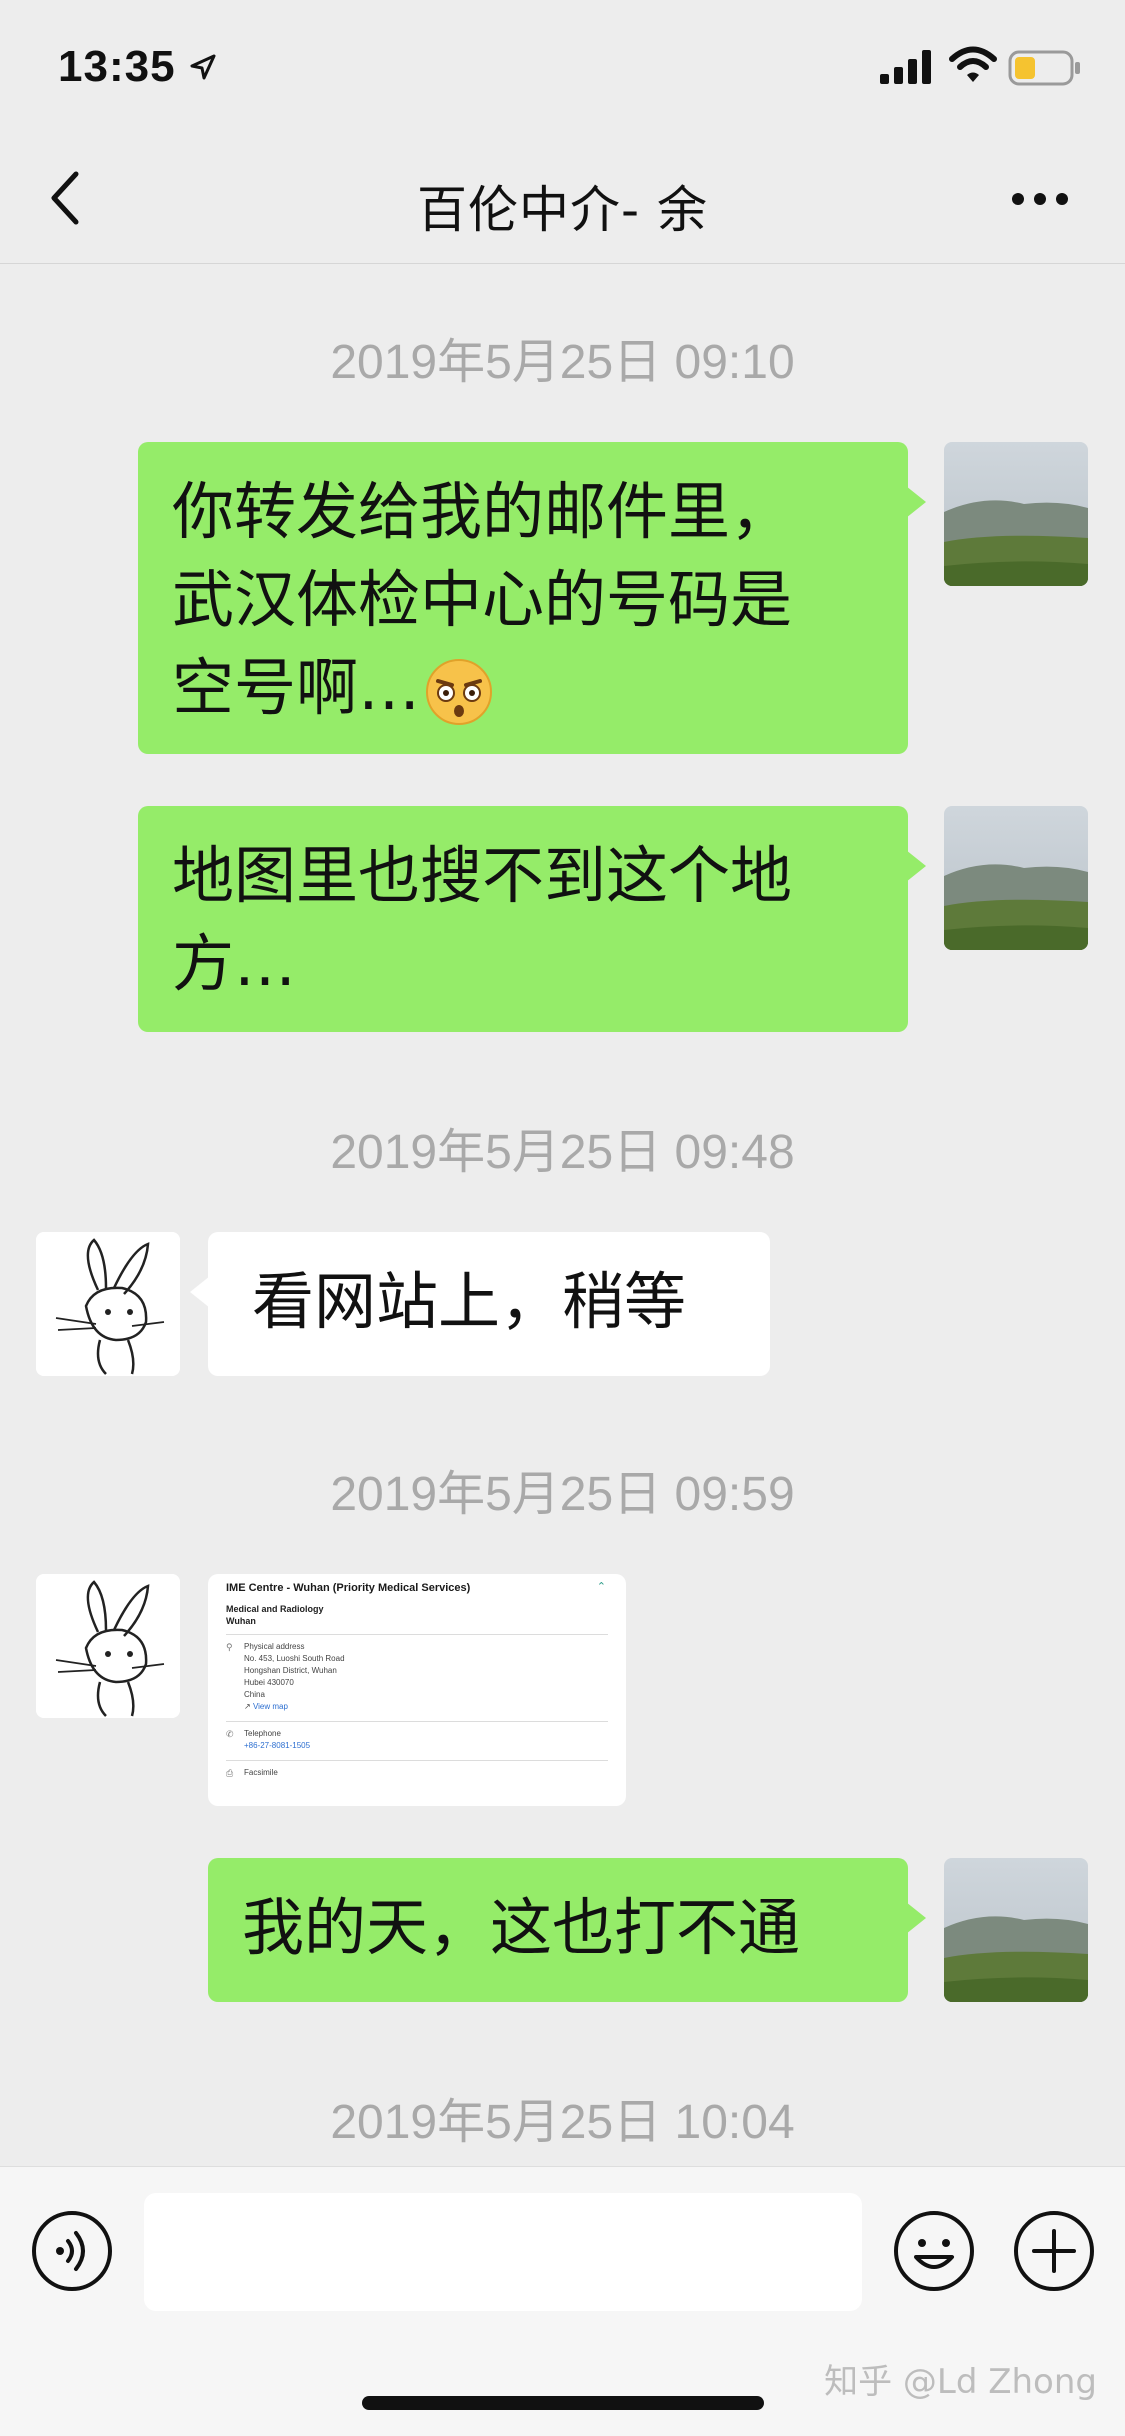  Describe the element at coordinates (277, 1745) in the screenshot. I see `card-telephone: +86-27-8081-1505` at that location.